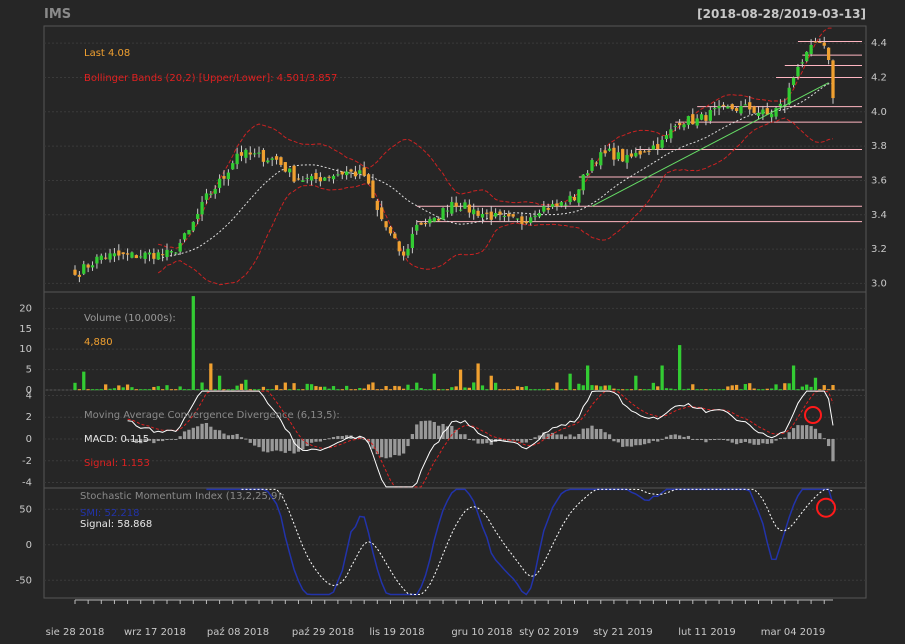  Describe the element at coordinates (130, 318) in the screenshot. I see `volume-legend-title: Volume (10,000s):` at that location.